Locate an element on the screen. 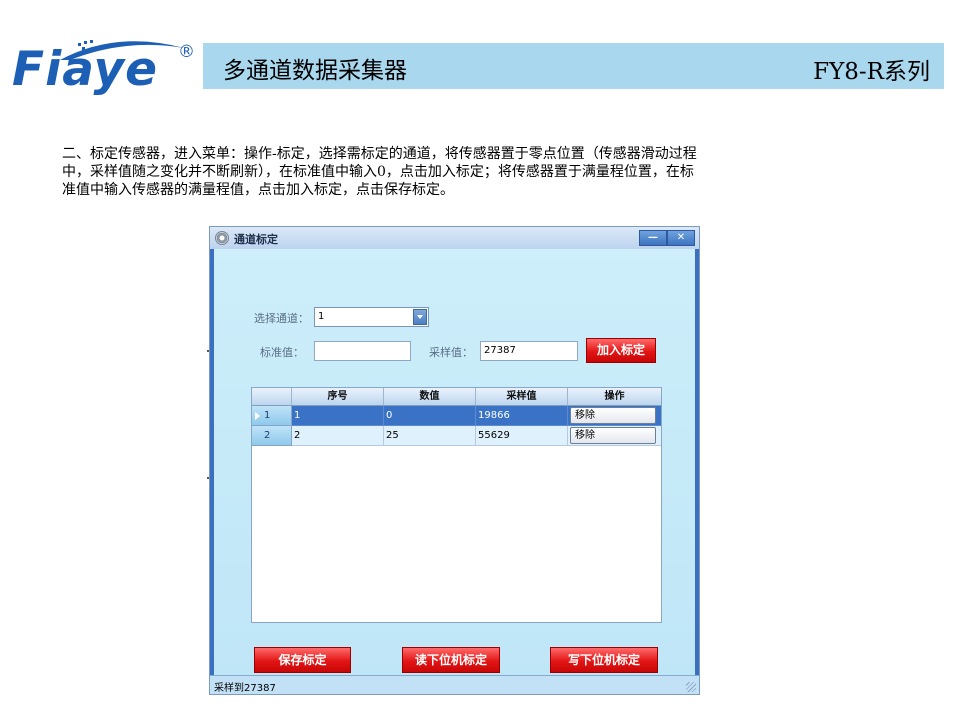  row-header: 1 is located at coordinates (272, 416).